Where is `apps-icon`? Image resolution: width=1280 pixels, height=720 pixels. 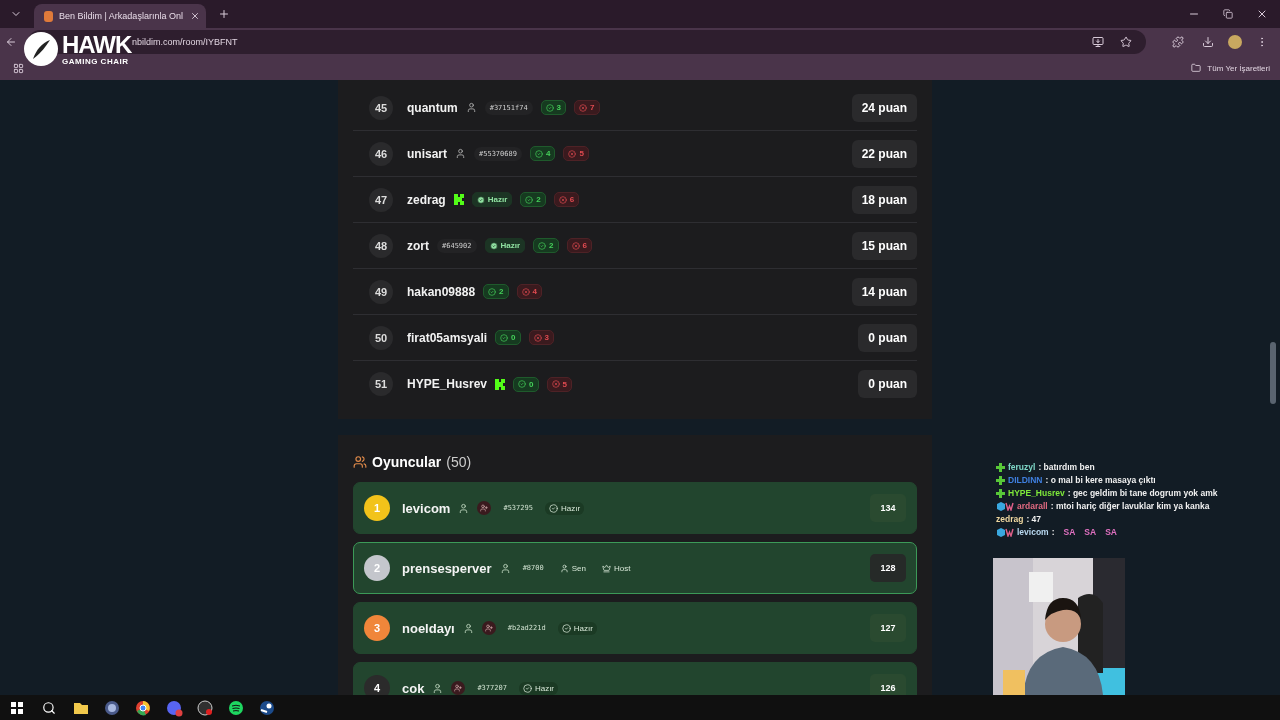
apps-icon is located at coordinates (18, 68).